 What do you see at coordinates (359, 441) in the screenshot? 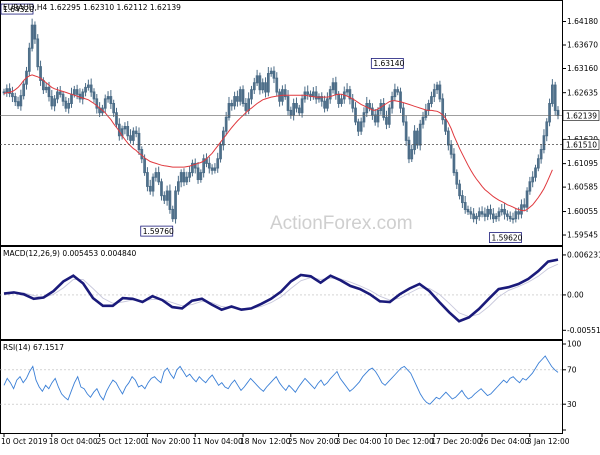
I see `time-tick-label: 3 Dec 04:00` at bounding box center [359, 441].